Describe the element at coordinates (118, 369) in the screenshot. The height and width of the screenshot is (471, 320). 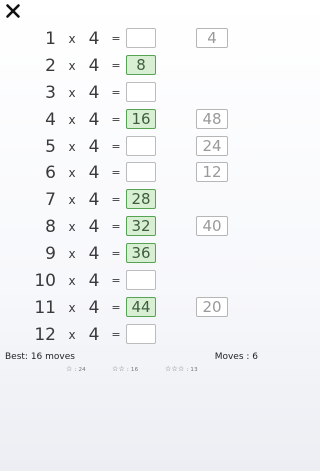
I see `star-icon: ☆☆` at that location.